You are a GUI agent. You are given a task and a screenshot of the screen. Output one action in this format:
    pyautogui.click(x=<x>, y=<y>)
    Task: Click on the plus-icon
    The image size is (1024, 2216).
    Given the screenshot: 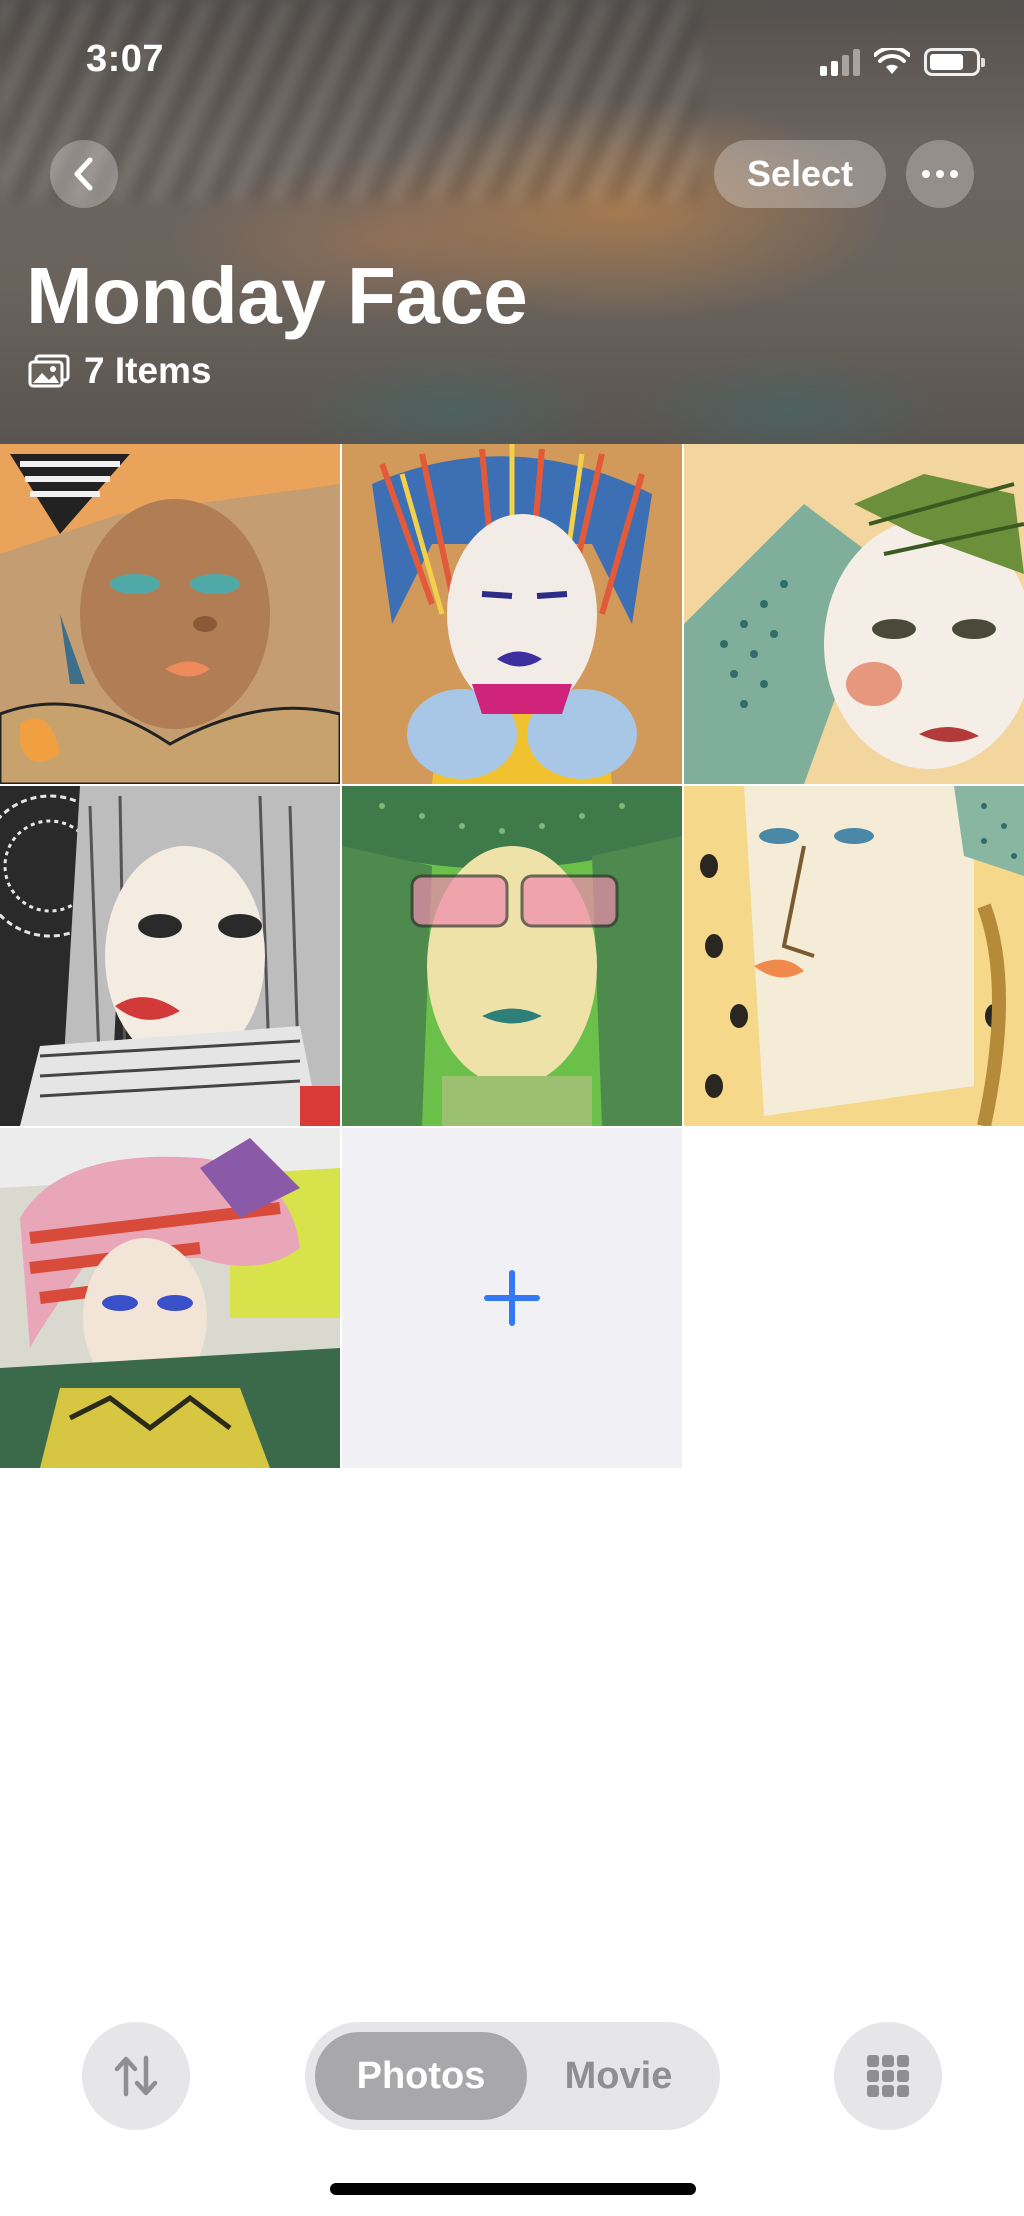 What is the action you would take?
    pyautogui.click(x=512, y=1298)
    